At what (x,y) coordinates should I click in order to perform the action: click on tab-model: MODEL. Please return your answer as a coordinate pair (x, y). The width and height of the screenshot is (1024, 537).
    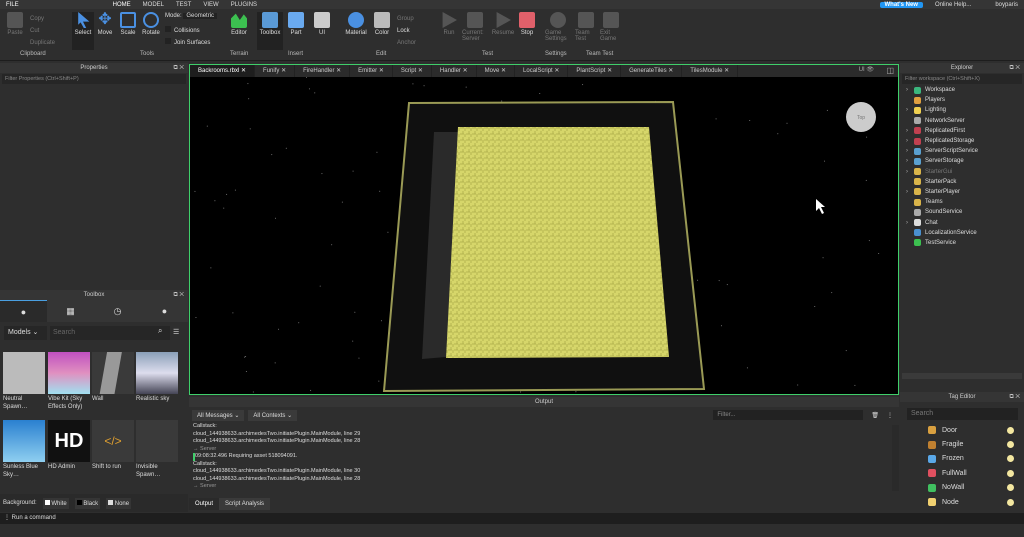
    Looking at the image, I should click on (153, 5).